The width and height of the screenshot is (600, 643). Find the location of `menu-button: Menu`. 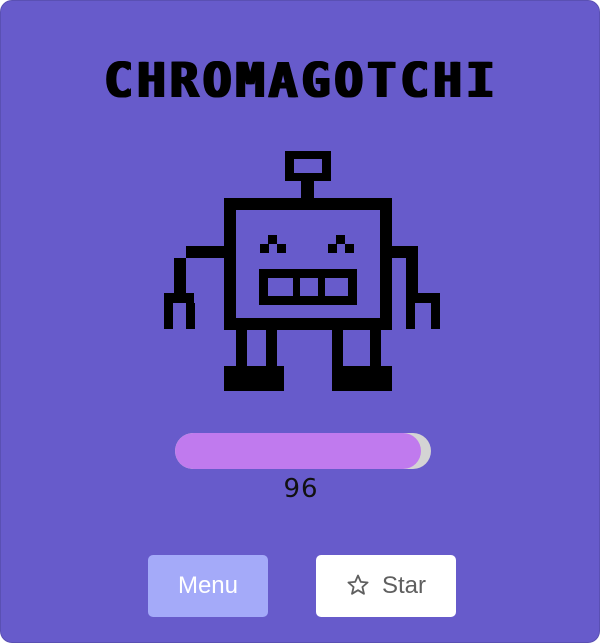

menu-button: Menu is located at coordinates (208, 586).